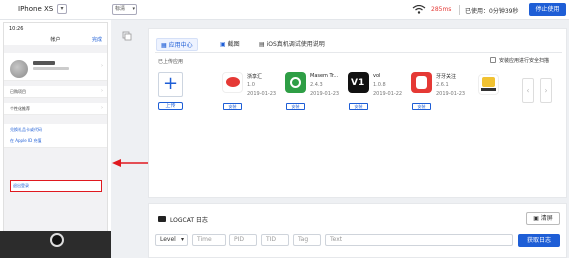 This screenshot has height=258, width=569. What do you see at coordinates (56, 186) in the screenshot?
I see `logout-button: 退出登录` at bounding box center [56, 186].